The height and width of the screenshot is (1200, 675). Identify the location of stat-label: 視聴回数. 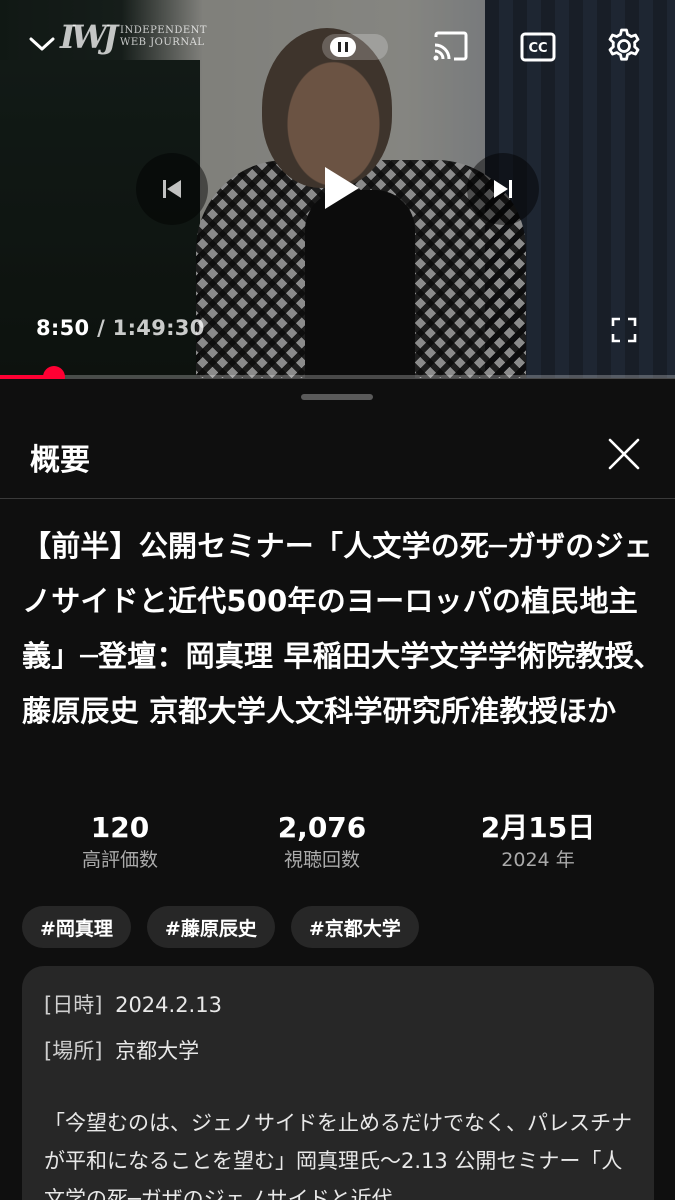
(321, 860).